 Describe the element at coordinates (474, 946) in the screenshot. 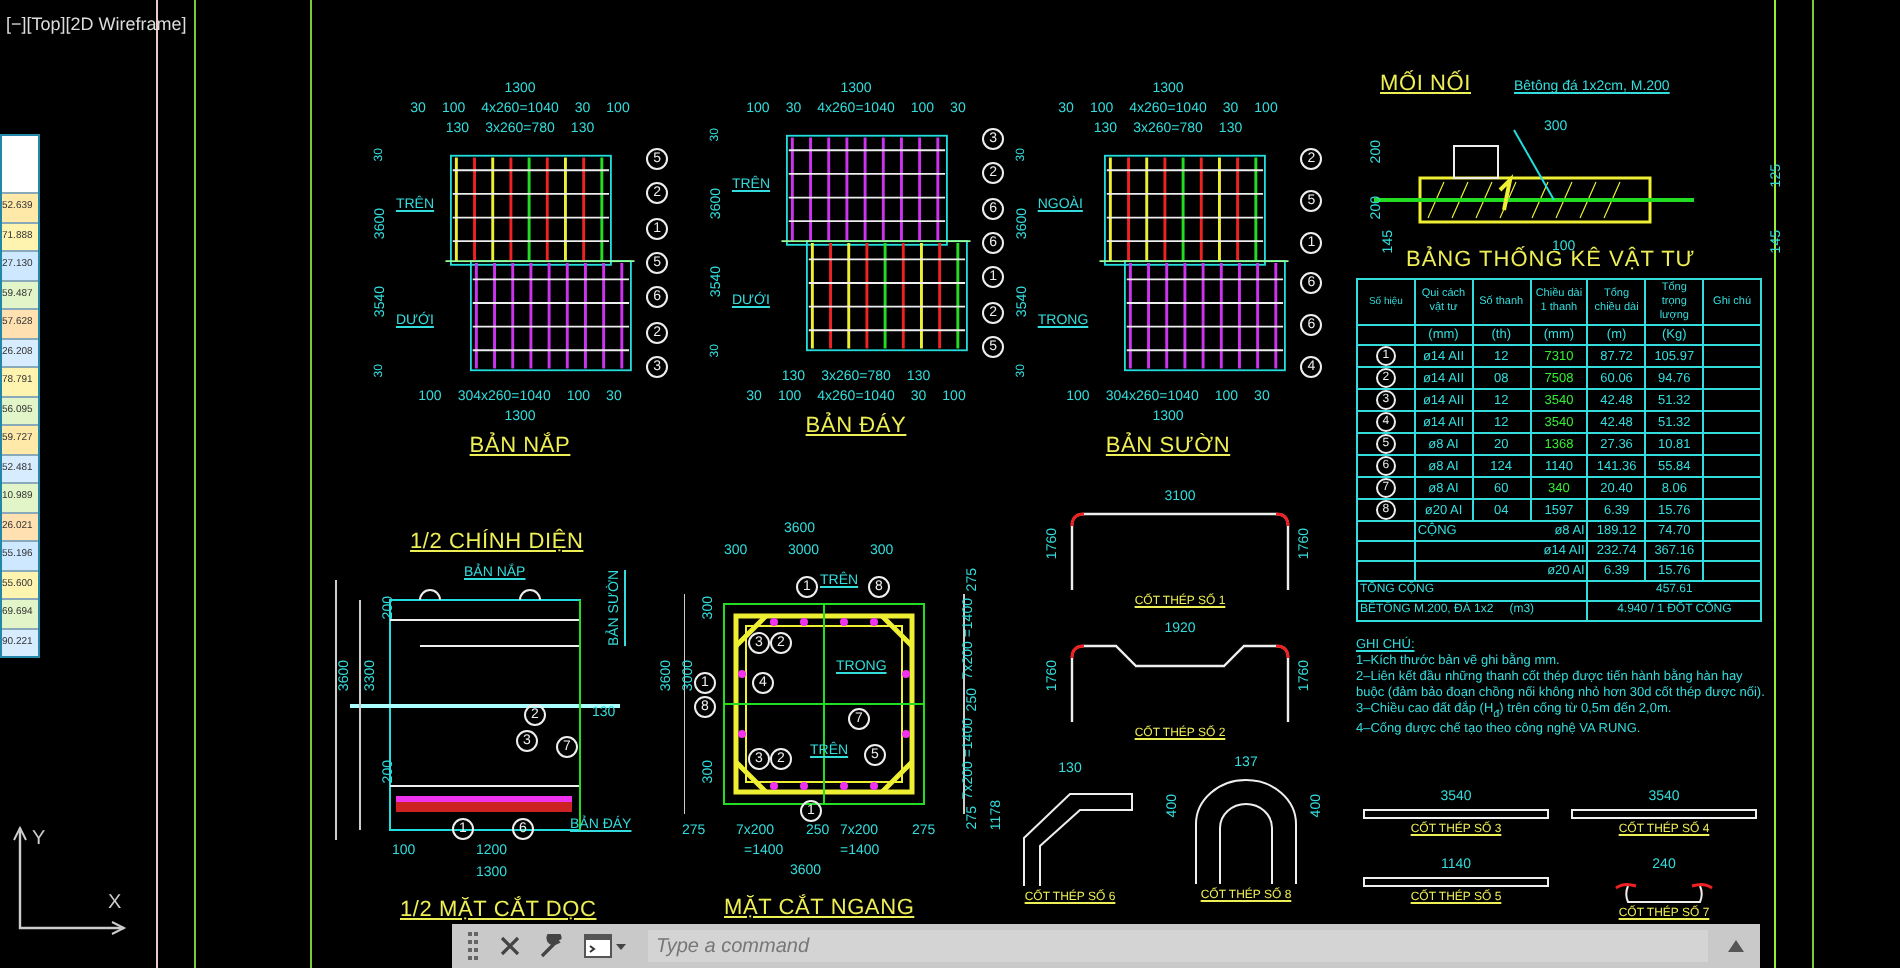

I see `grip-icon` at that location.